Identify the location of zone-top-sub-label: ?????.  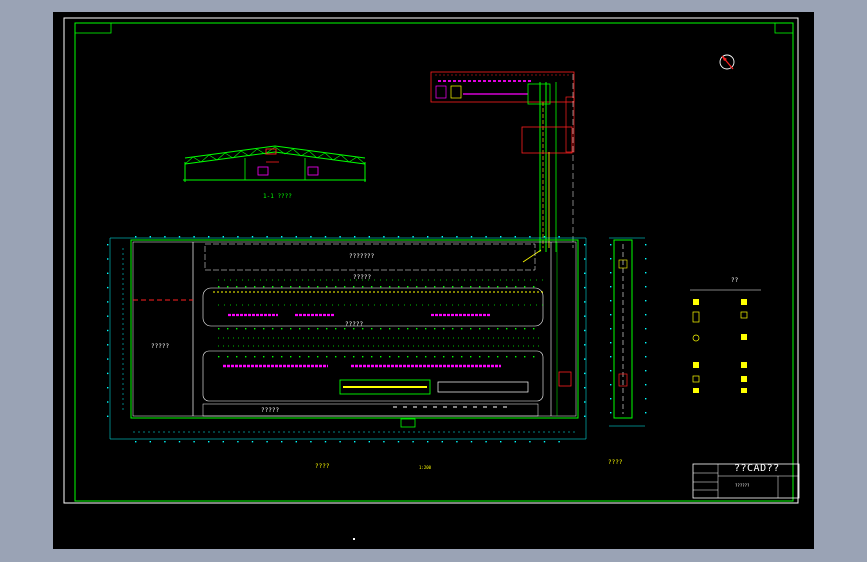
(362, 277).